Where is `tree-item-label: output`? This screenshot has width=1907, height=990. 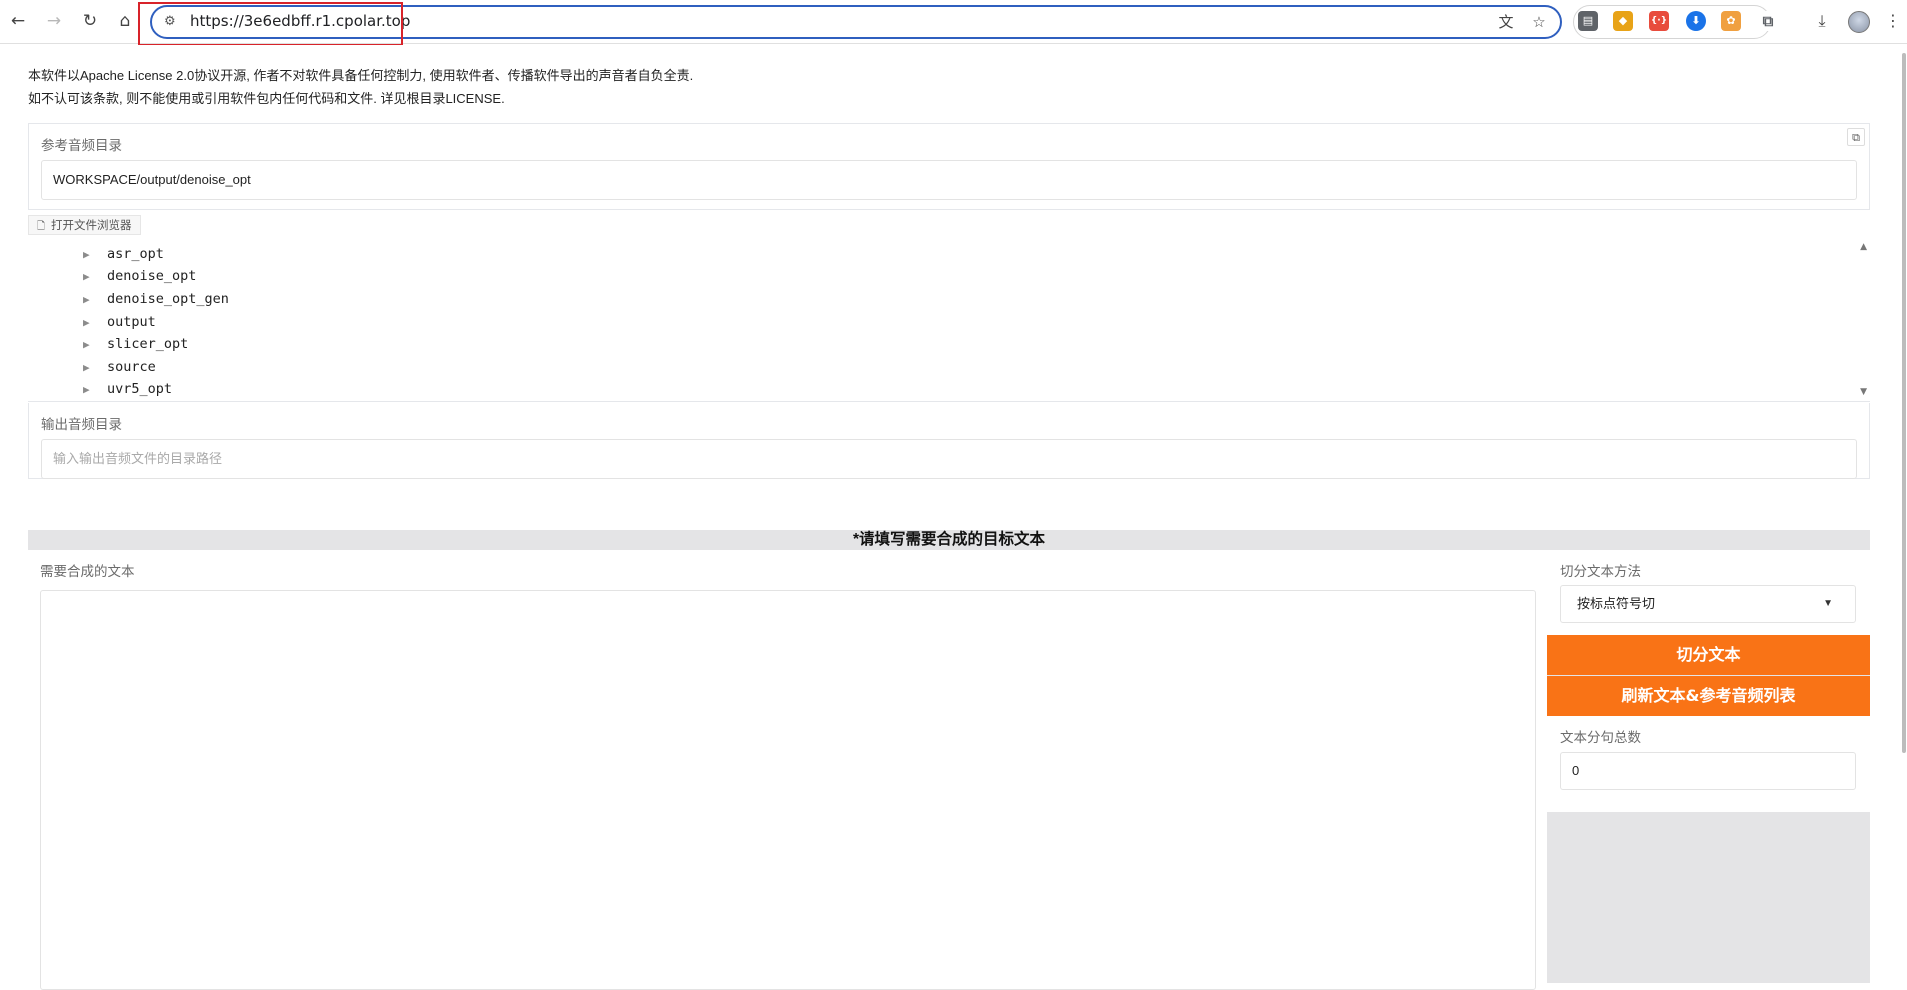
tree-item-label: output is located at coordinates (131, 322).